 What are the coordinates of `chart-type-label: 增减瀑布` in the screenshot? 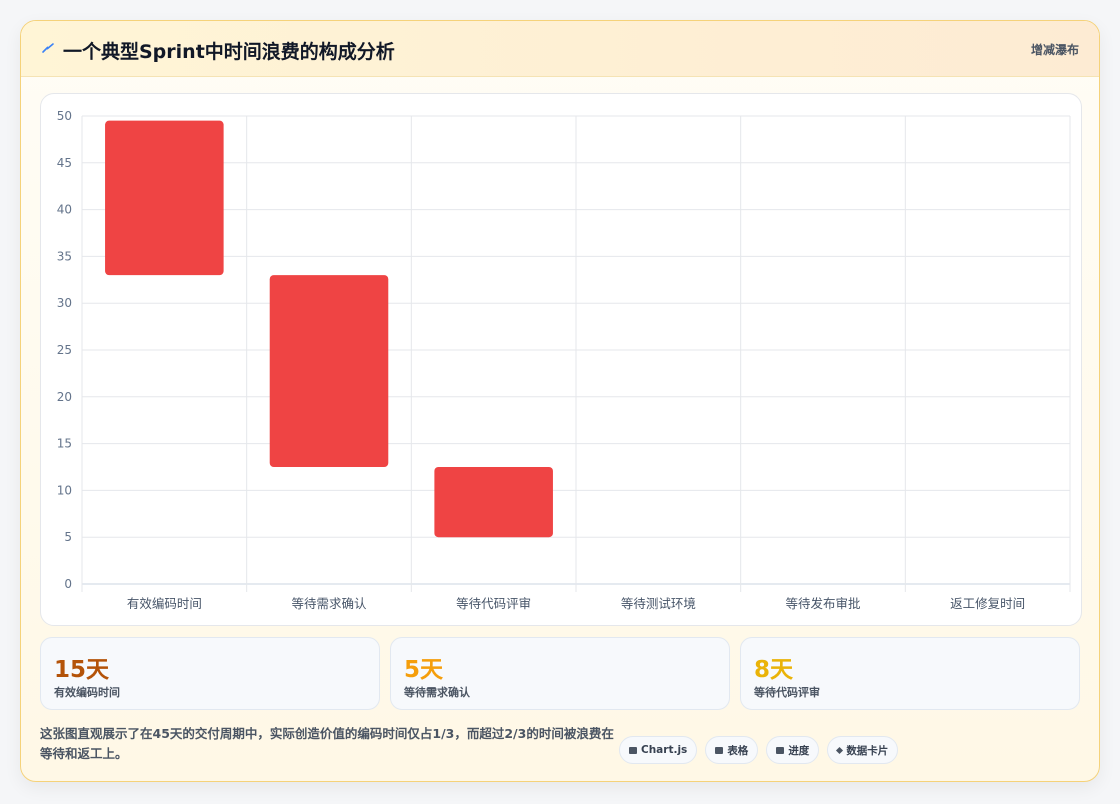 It's located at (1055, 49).